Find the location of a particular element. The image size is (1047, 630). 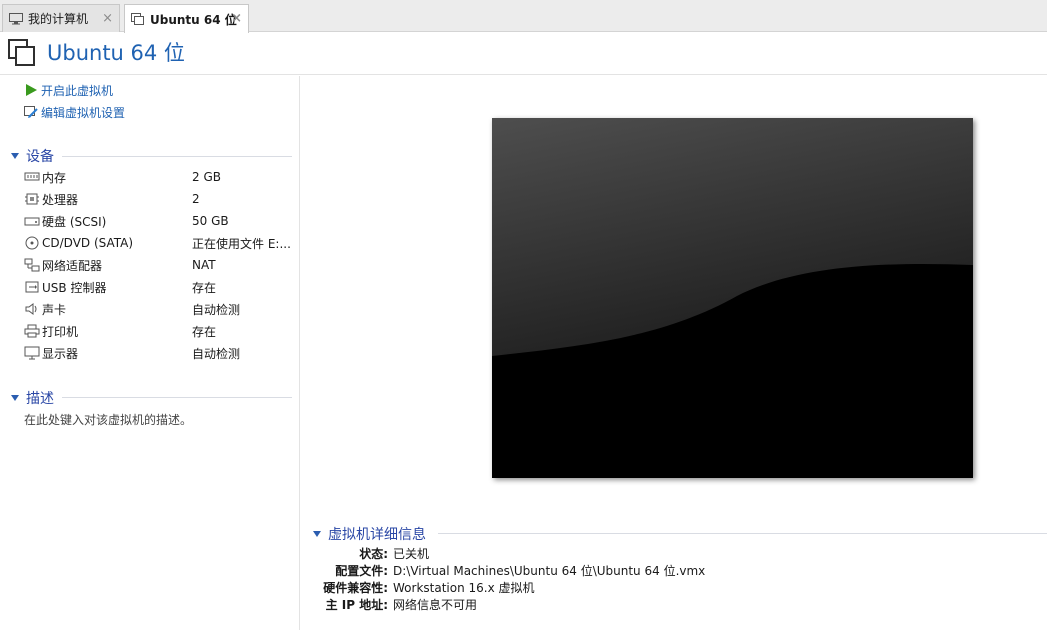

device-value: 50 GB is located at coordinates (210, 221).